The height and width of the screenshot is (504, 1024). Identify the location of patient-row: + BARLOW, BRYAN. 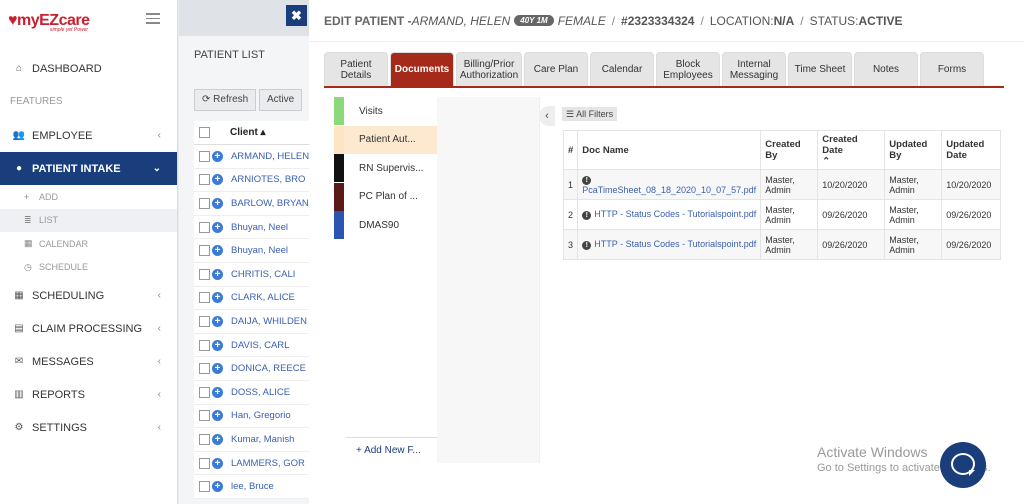
(251, 204).